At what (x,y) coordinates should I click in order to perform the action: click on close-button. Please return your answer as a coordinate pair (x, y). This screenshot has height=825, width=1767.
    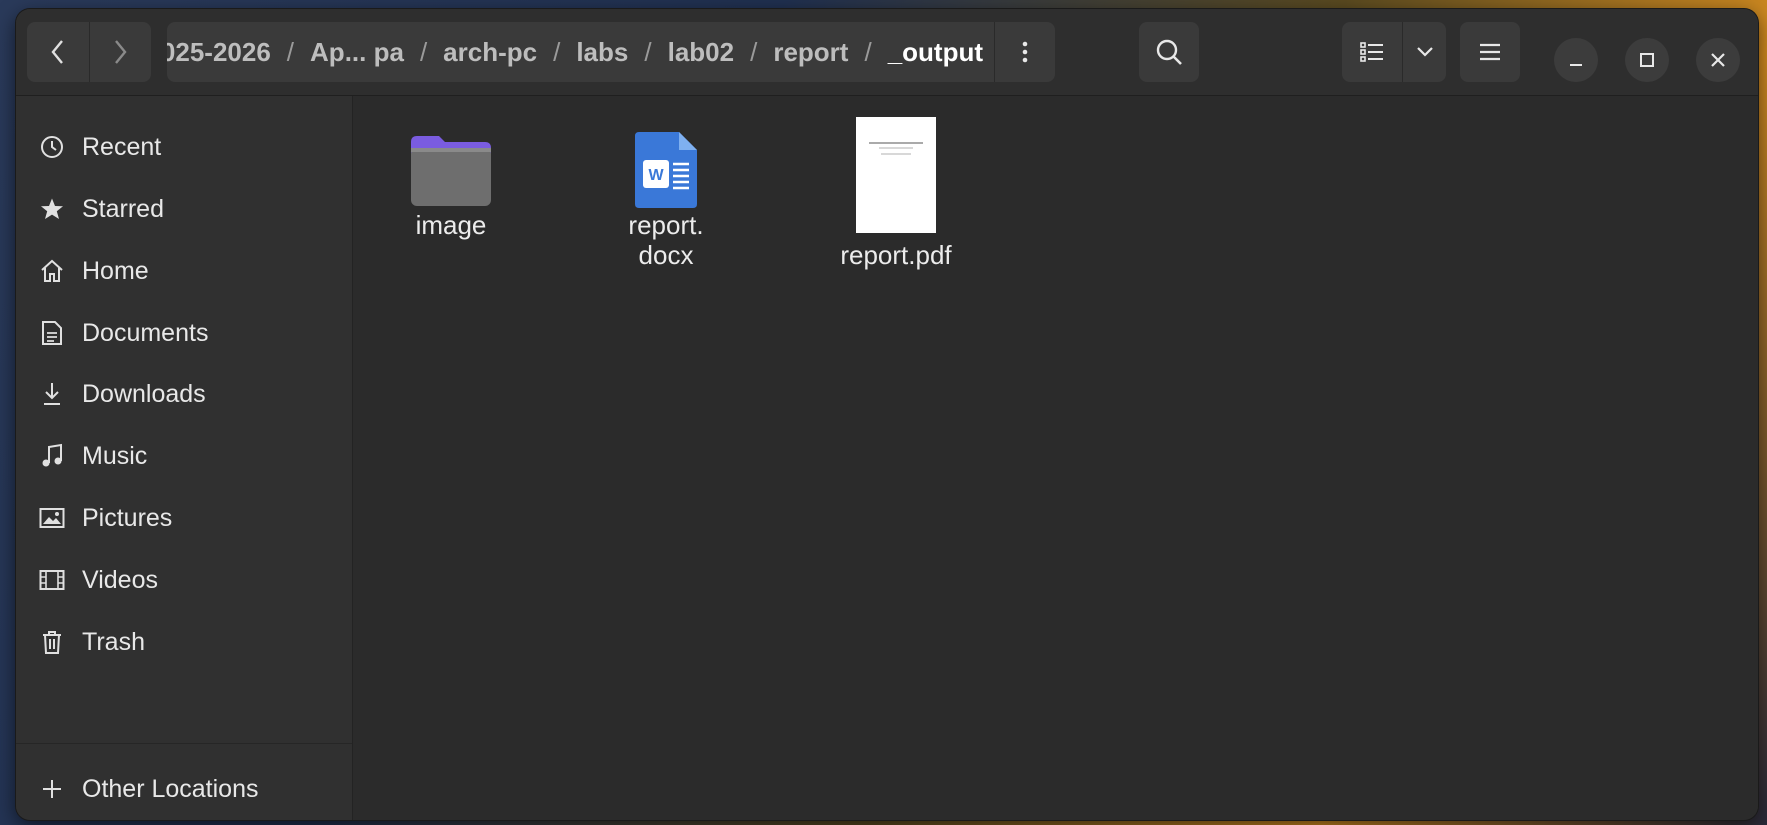
    Looking at the image, I should click on (1718, 60).